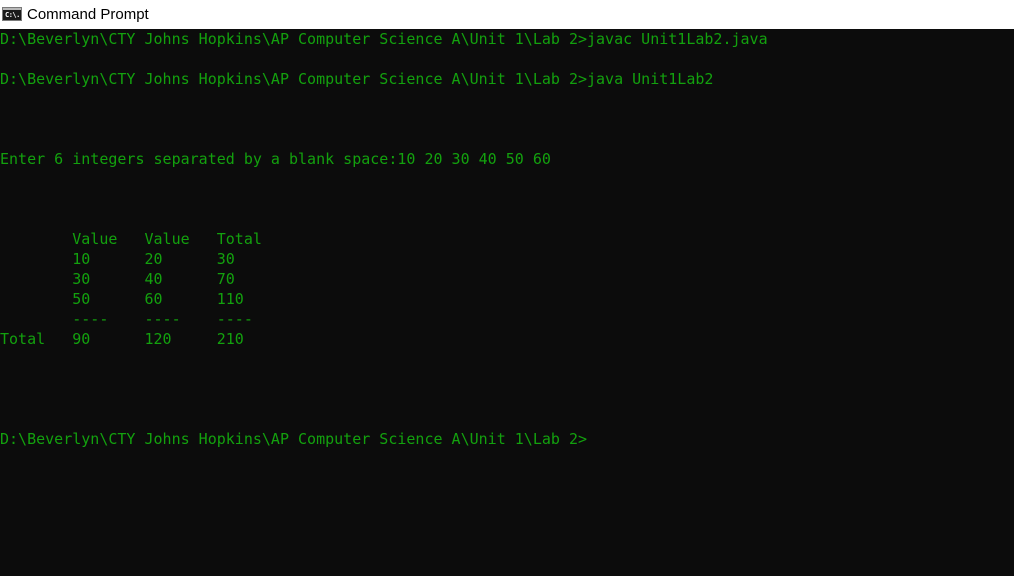  I want to click on cmd-icon-label: C:\., so click(12, 15).